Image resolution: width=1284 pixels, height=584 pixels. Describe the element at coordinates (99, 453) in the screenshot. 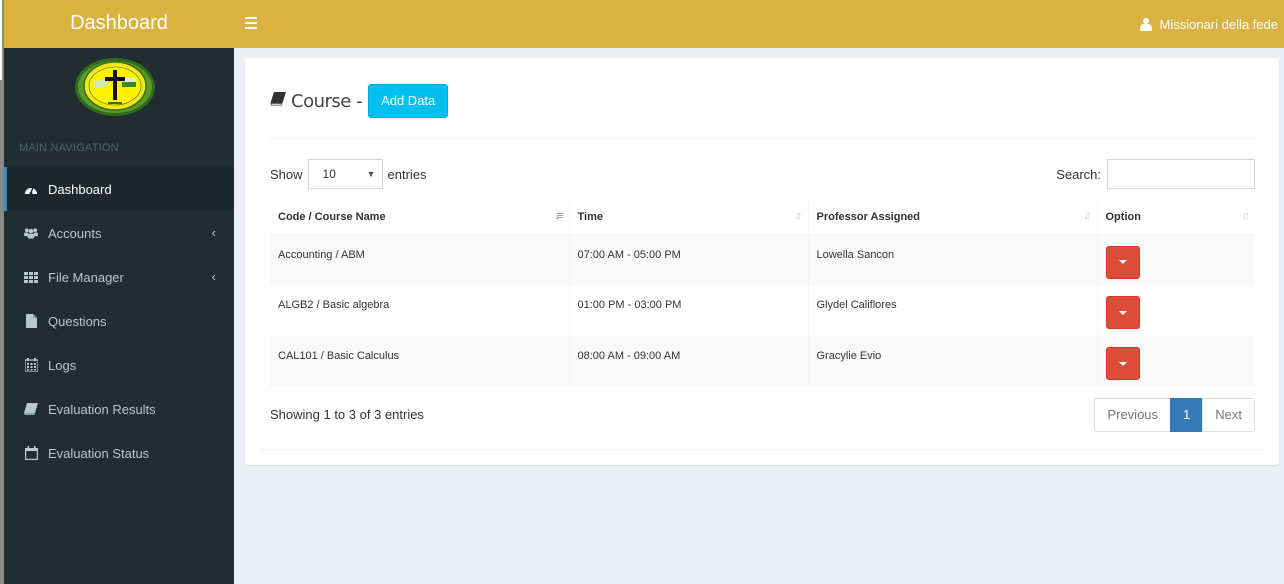

I see `sidebar-item-label: Evaluation Status` at that location.